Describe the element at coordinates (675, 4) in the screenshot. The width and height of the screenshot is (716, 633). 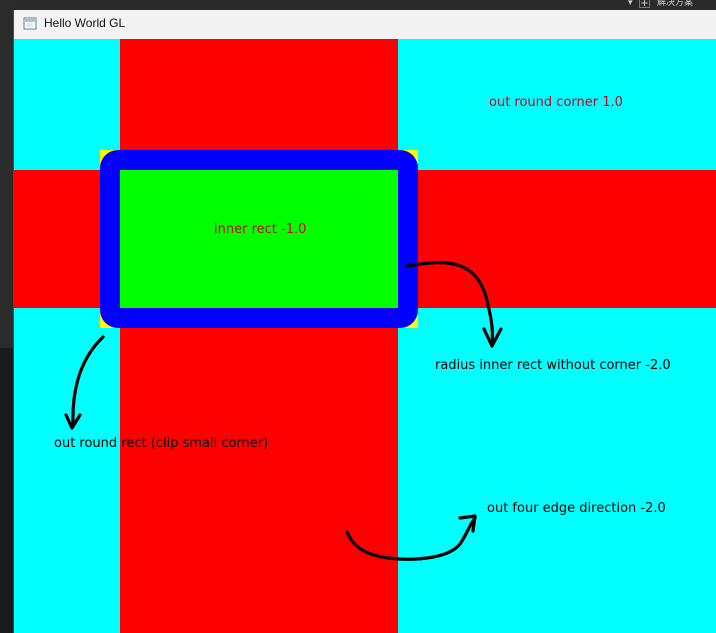
I see `solution-label: 解决方案` at that location.